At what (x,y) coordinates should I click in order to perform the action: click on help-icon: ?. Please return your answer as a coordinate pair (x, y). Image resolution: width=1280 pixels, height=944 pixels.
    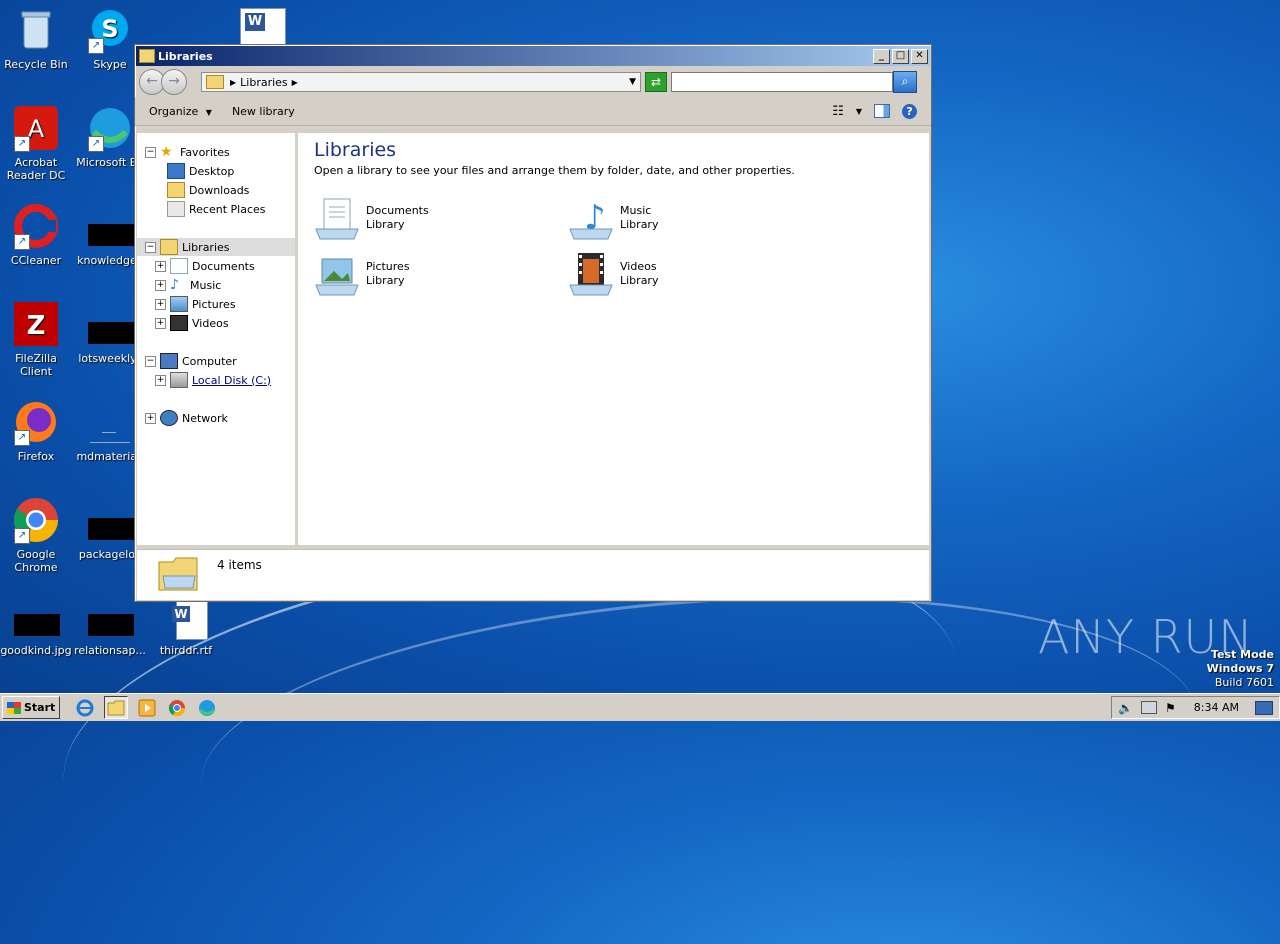
    Looking at the image, I should click on (909, 111).